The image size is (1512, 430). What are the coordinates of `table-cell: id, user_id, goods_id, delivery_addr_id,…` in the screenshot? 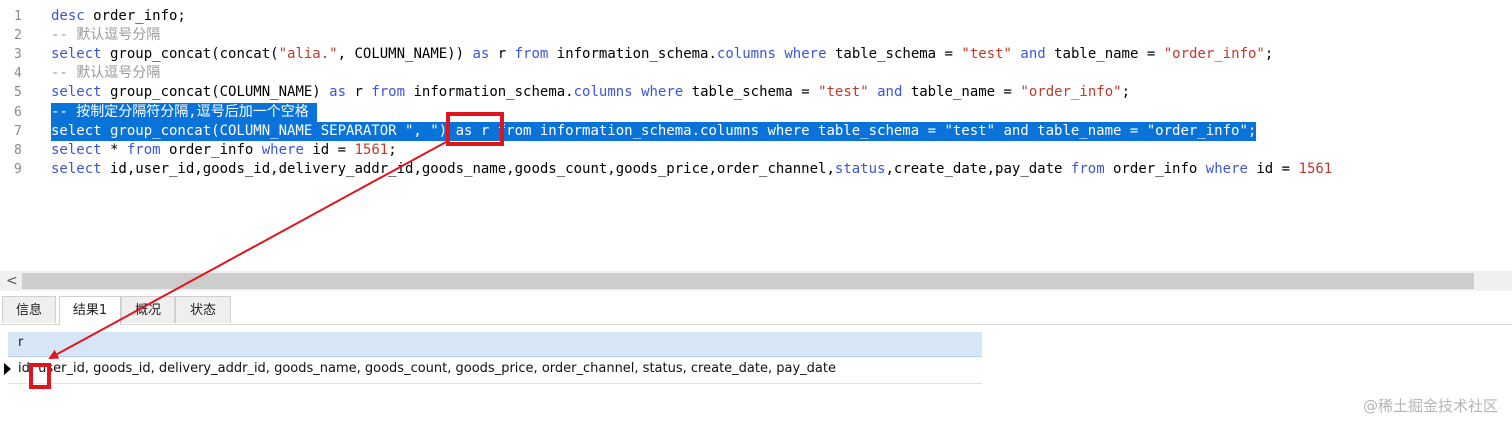 It's located at (427, 368).